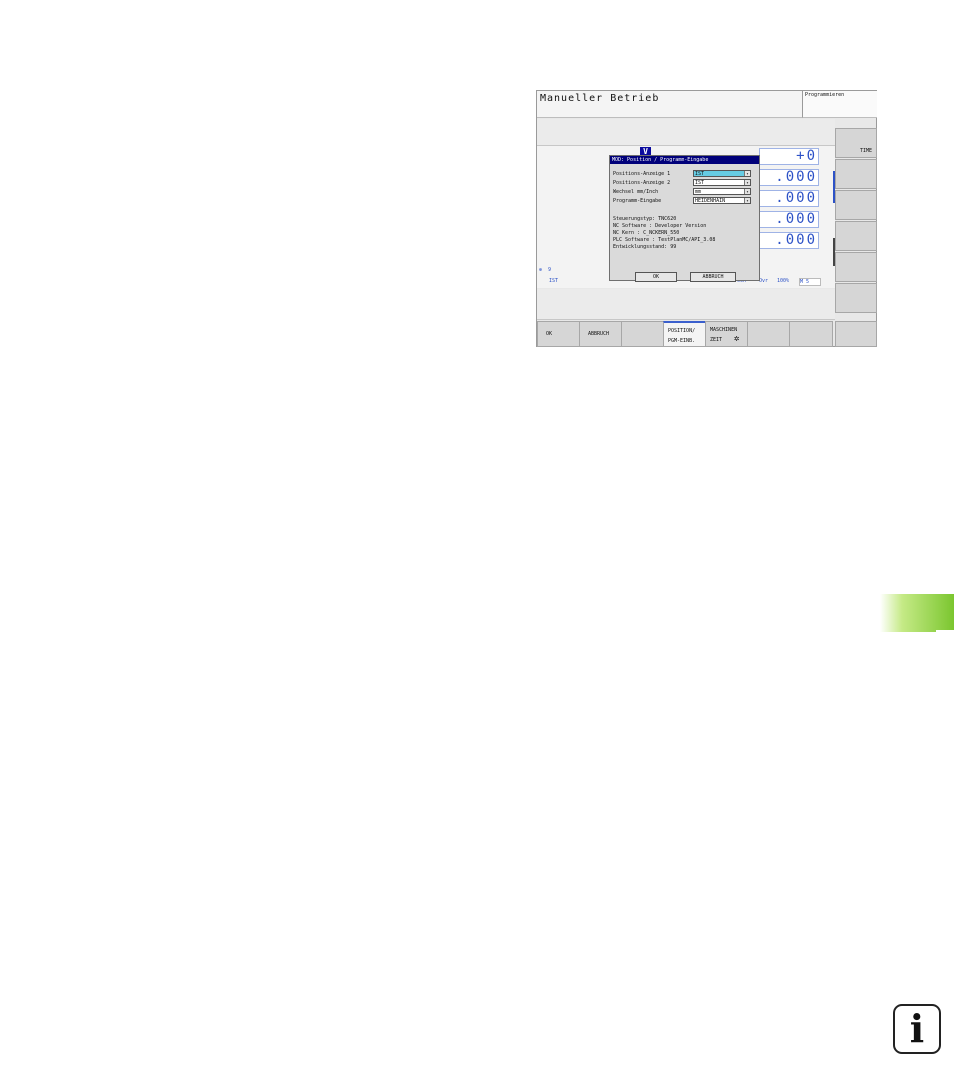 This screenshot has width=954, height=1090. I want to click on field-position-display-1: Positions-Anzeige 1 IST ▾, so click(683, 174).